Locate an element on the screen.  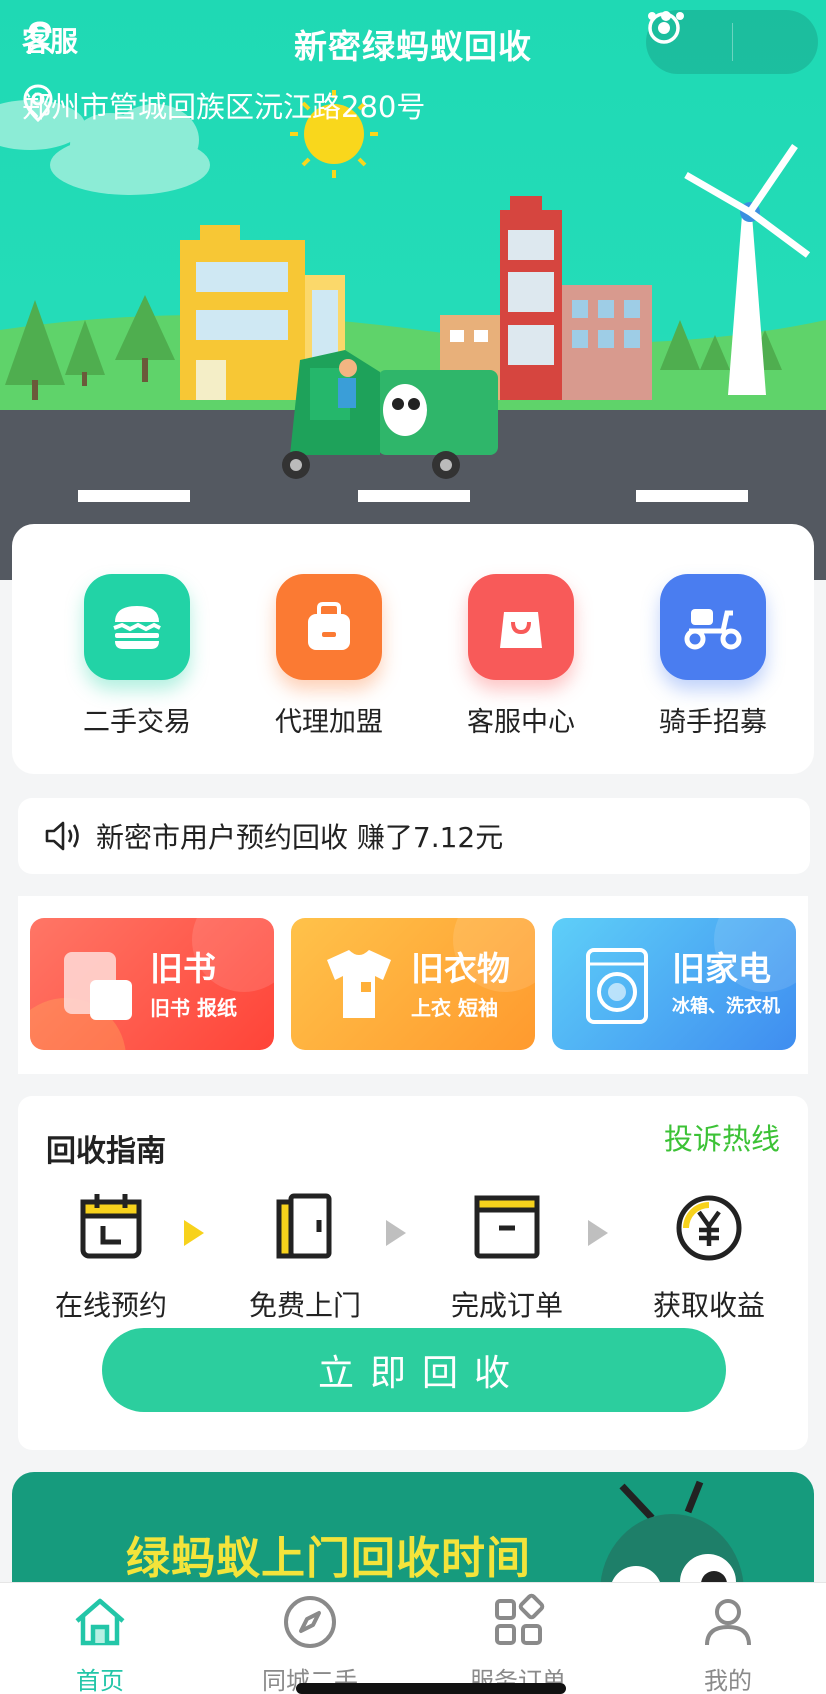
scooter-icon is located at coordinates (713, 627).